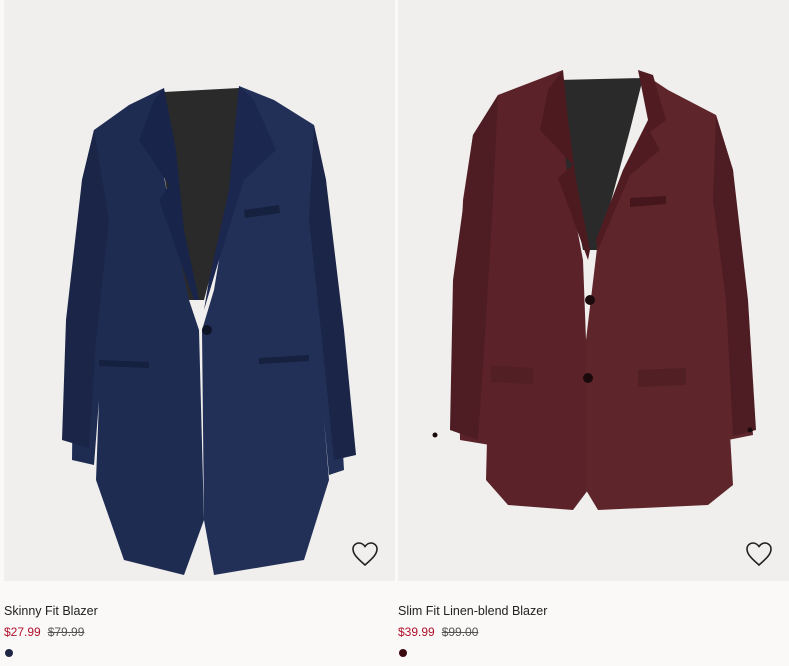  Describe the element at coordinates (438, 632) in the screenshot. I see `price-row: $39.99 $99.00` at that location.